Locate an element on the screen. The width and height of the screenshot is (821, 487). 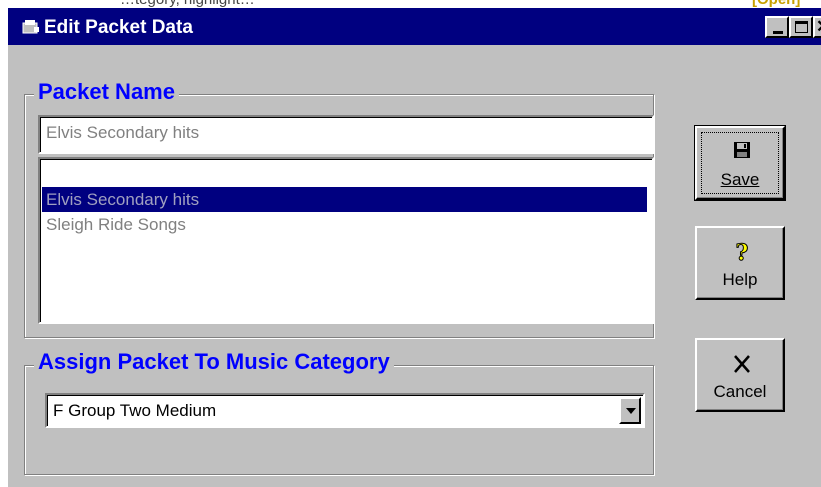
category-legend: Assign Packet To Music Category is located at coordinates (214, 362).